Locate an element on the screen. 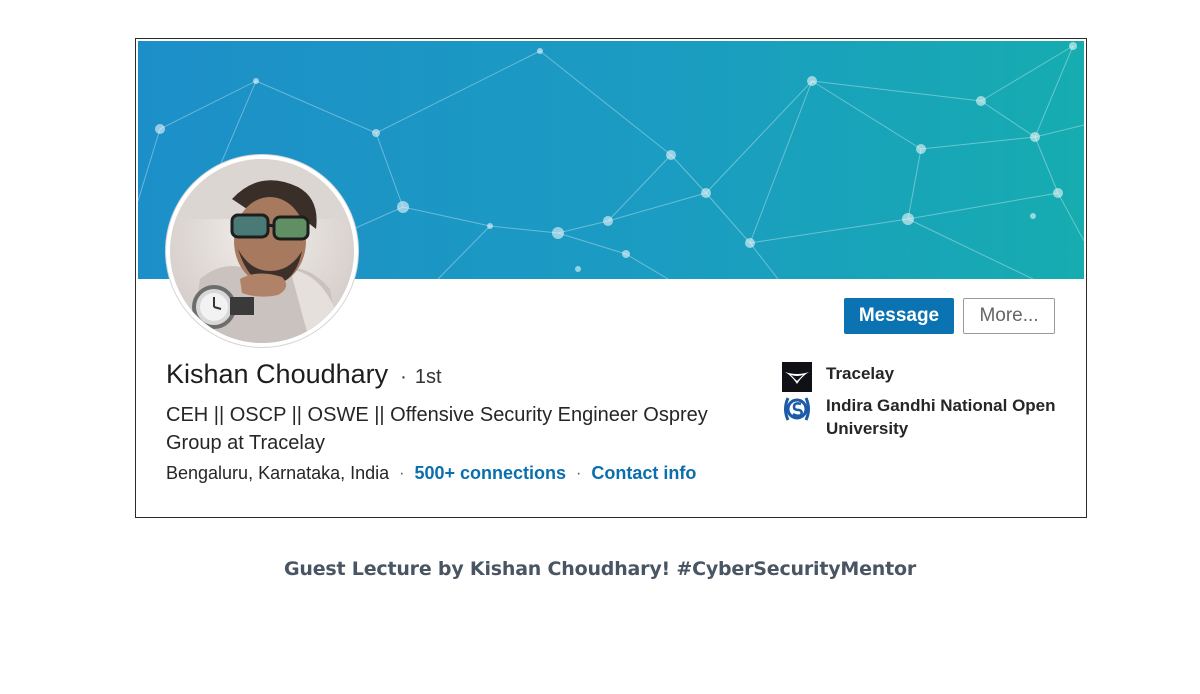 The width and height of the screenshot is (1200, 694). tracelay-logo-icon is located at coordinates (797, 377).